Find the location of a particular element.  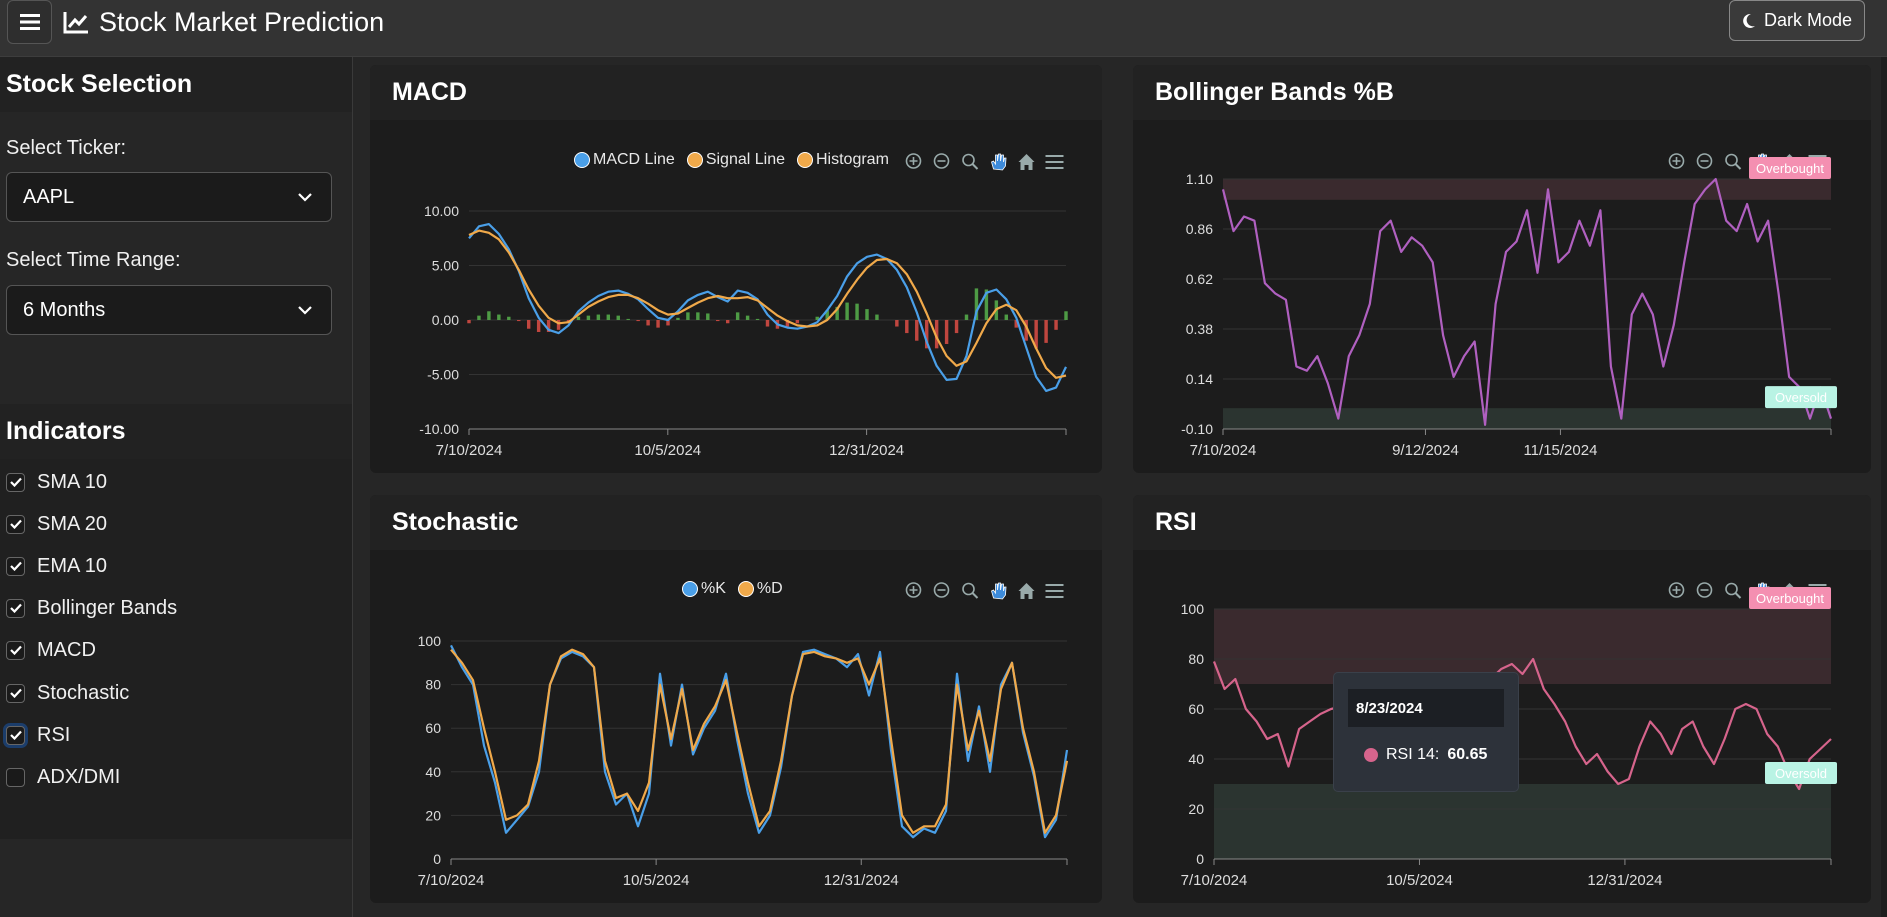

menu-toggle-button is located at coordinates (29, 22).